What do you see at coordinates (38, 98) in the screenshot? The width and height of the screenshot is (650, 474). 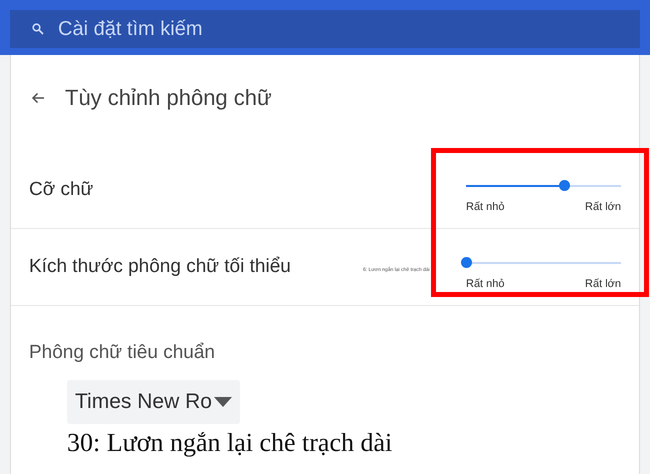 I see `back-arrow-icon` at bounding box center [38, 98].